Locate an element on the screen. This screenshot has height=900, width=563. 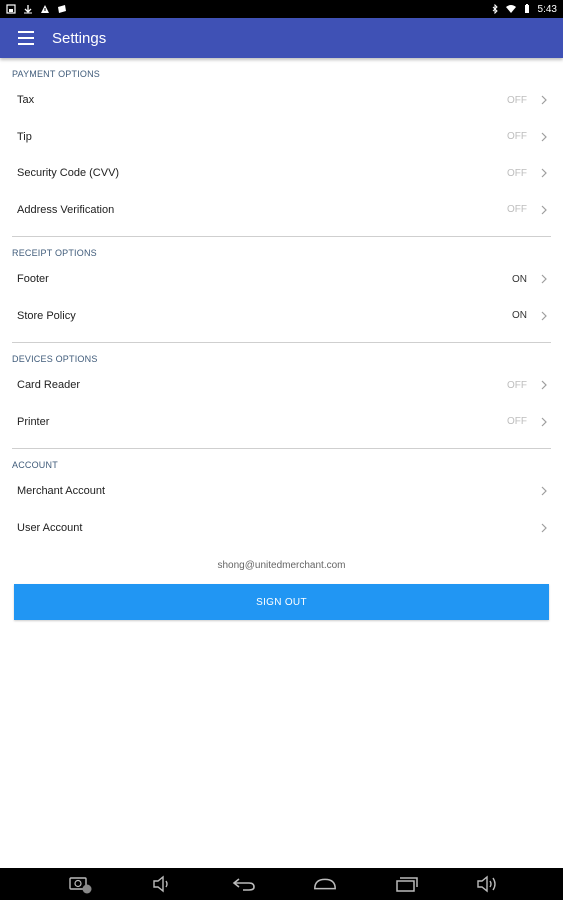
setting-label: Card Reader is located at coordinates (48, 385).